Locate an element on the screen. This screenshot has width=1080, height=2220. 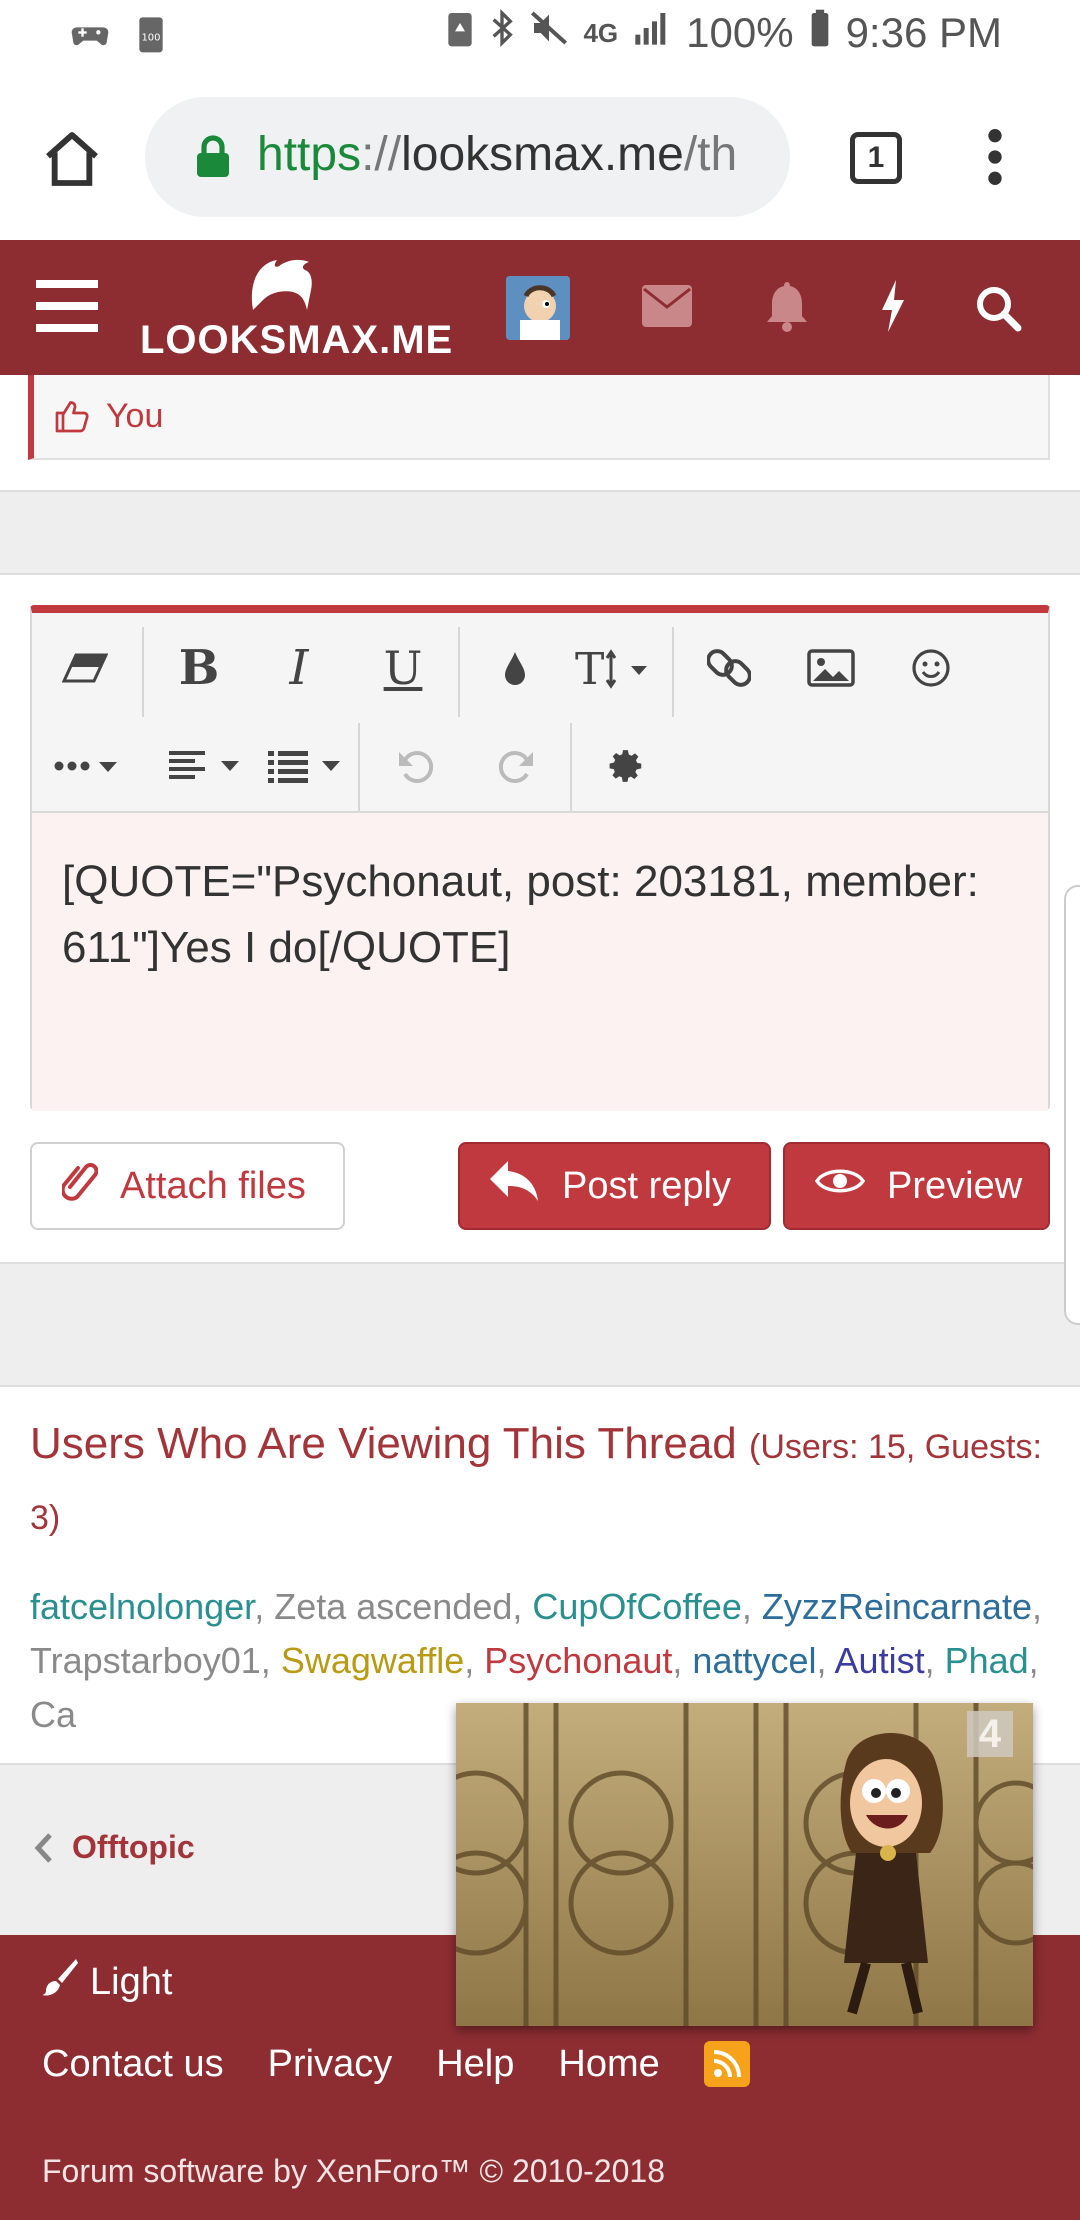
eye-icon is located at coordinates (840, 1186).